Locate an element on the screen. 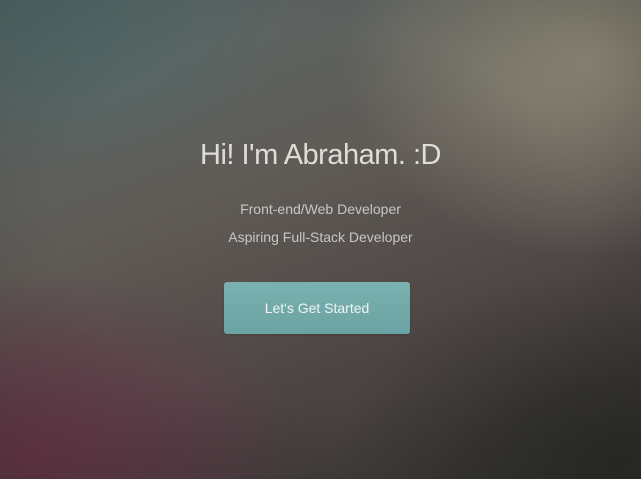  get-started-button: Let's Get Started is located at coordinates (317, 308).